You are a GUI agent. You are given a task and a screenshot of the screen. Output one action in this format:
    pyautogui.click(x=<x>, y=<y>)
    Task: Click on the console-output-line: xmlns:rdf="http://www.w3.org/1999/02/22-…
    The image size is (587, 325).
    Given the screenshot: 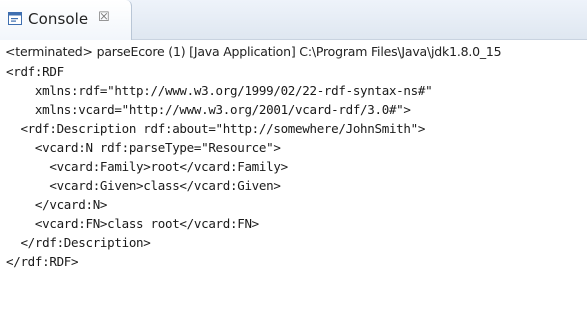 What is the action you would take?
    pyautogui.click(x=219, y=90)
    